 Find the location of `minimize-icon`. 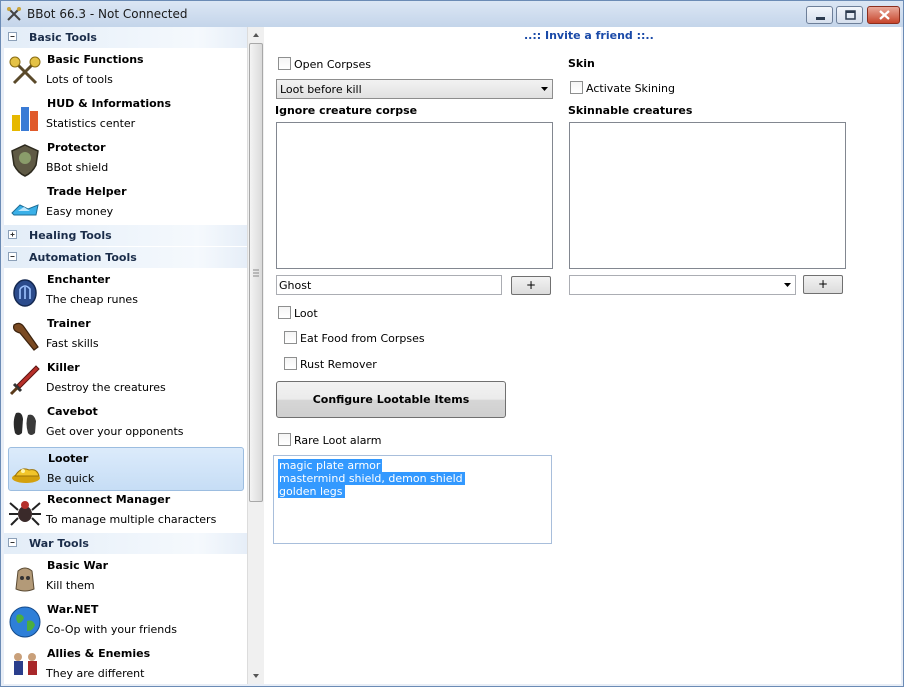

minimize-icon is located at coordinates (820, 18).